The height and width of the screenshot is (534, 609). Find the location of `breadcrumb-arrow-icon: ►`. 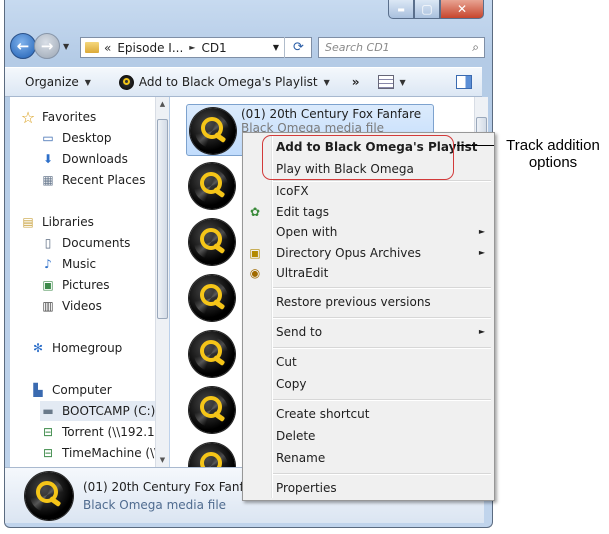

breadcrumb-arrow-icon: ► is located at coordinates (192, 47).